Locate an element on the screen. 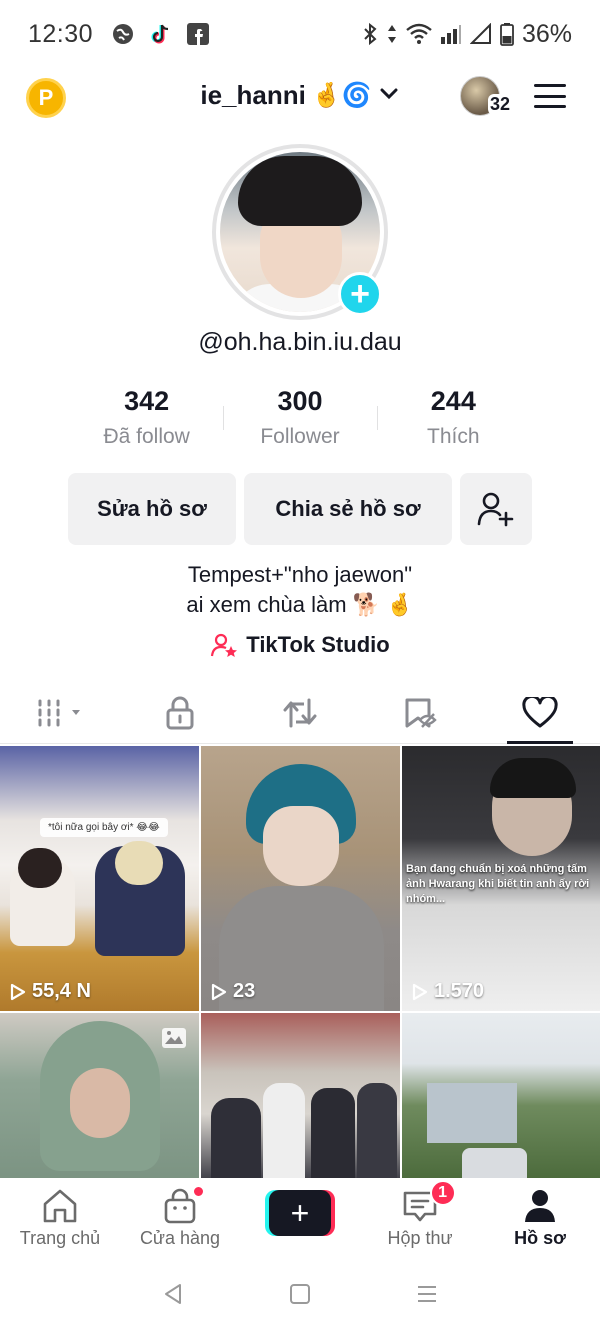 Image resolution: width=600 pixels, height=1333 pixels. globe-icon is located at coordinates (123, 34).